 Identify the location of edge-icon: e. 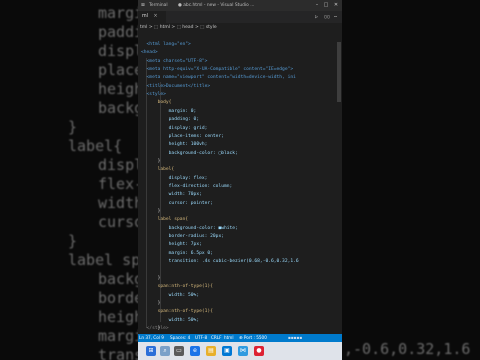
(195, 351).